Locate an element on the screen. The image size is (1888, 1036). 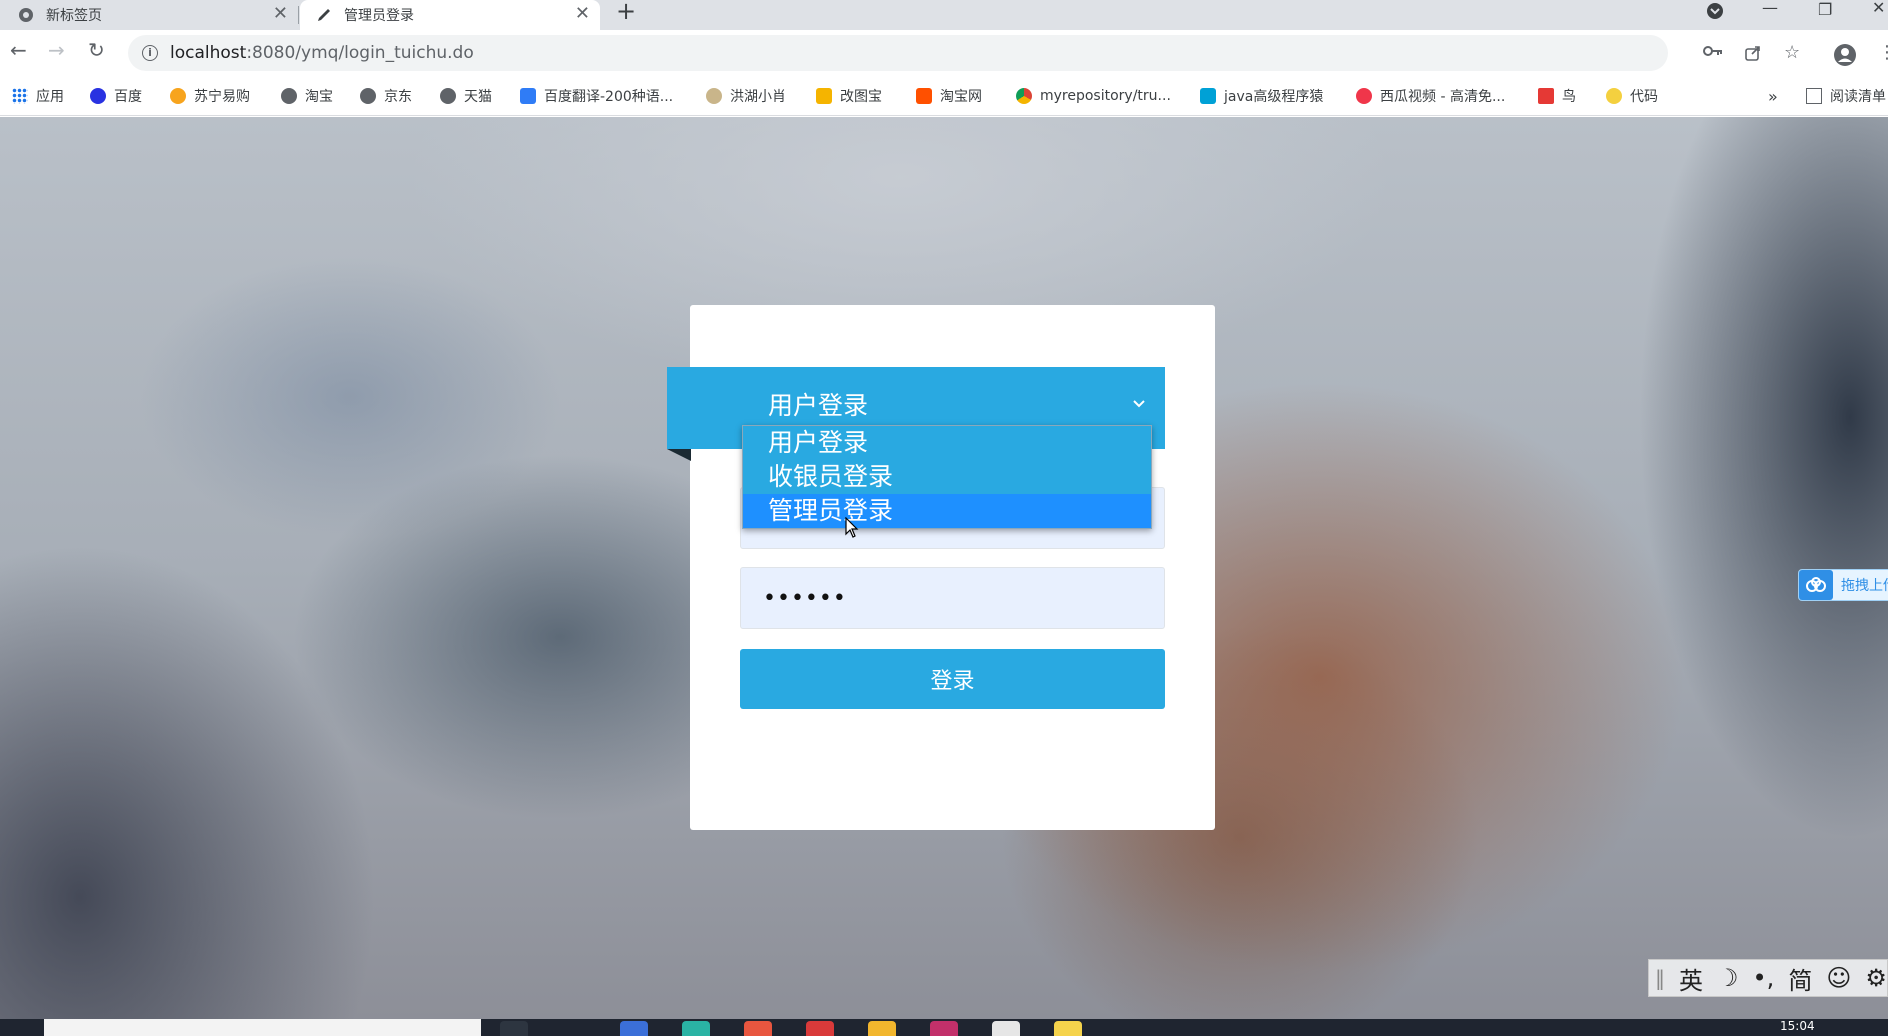
tab-title: 新标签页 is located at coordinates (74, 16).